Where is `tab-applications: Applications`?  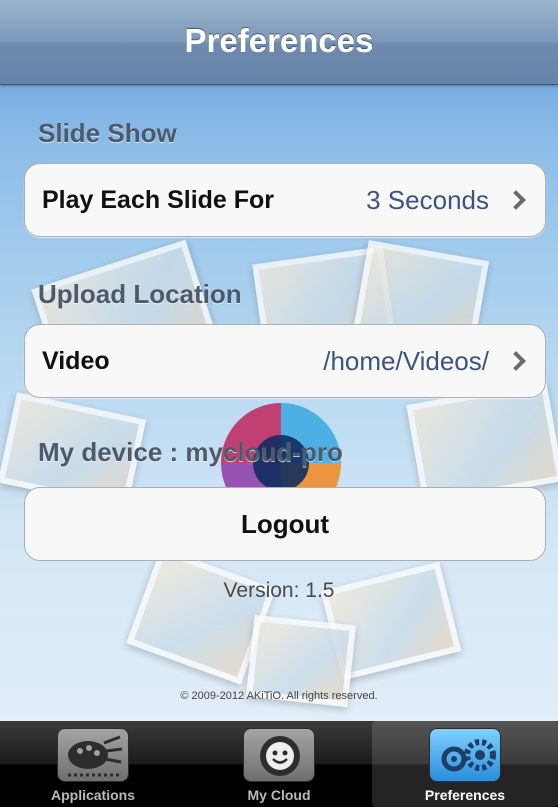
tab-applications: Applications is located at coordinates (93, 764).